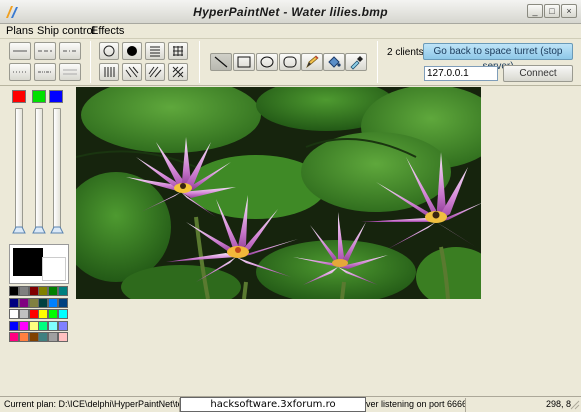 The width and height of the screenshot is (581, 412). I want to click on eyedropper-tool-icon, so click(356, 63).